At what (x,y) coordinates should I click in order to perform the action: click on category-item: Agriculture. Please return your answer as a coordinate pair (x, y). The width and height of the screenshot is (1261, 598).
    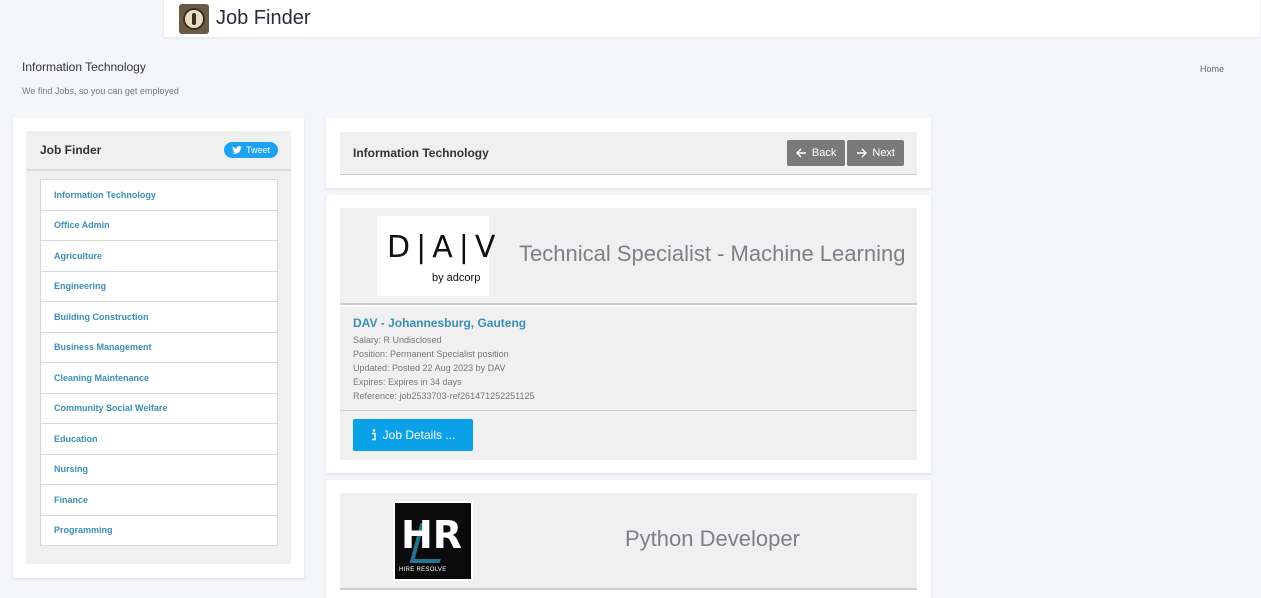
    Looking at the image, I should click on (159, 256).